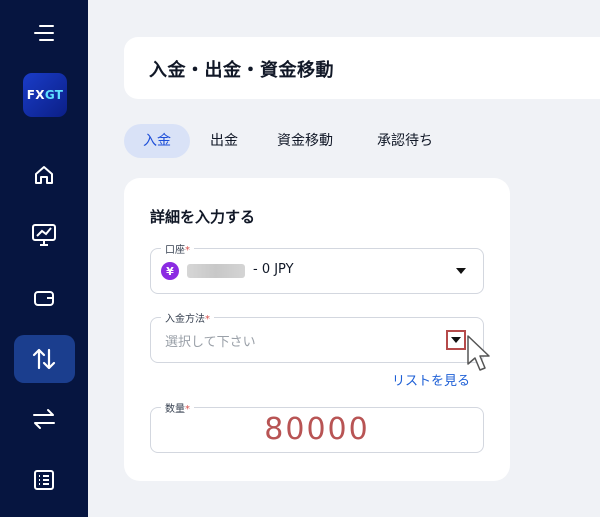 The image size is (600, 517). I want to click on yen-currency-icon: ¥, so click(170, 271).